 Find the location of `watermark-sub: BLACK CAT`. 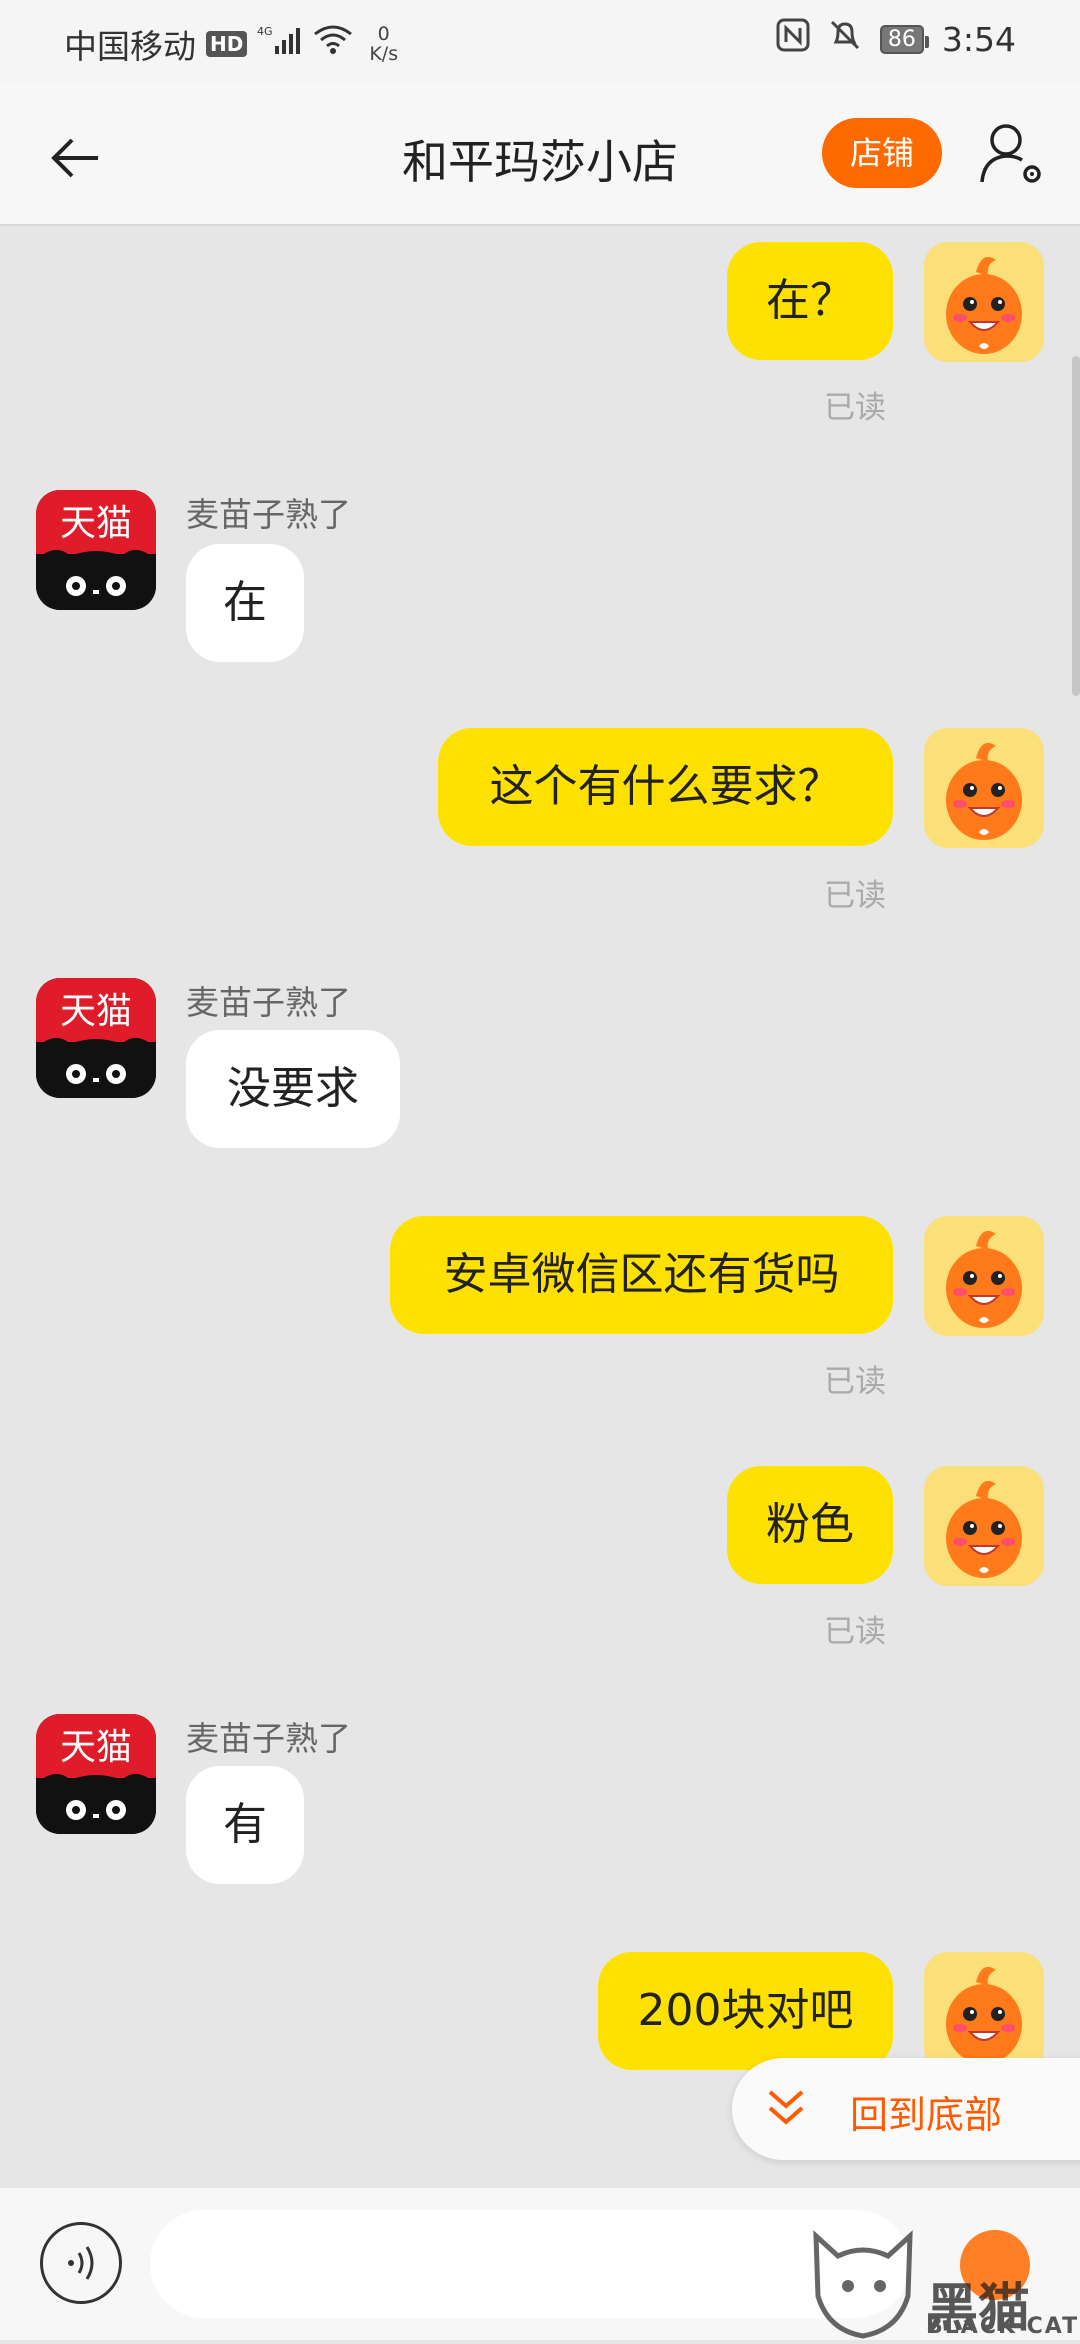

watermark-sub: BLACK CAT is located at coordinates (1003, 2326).